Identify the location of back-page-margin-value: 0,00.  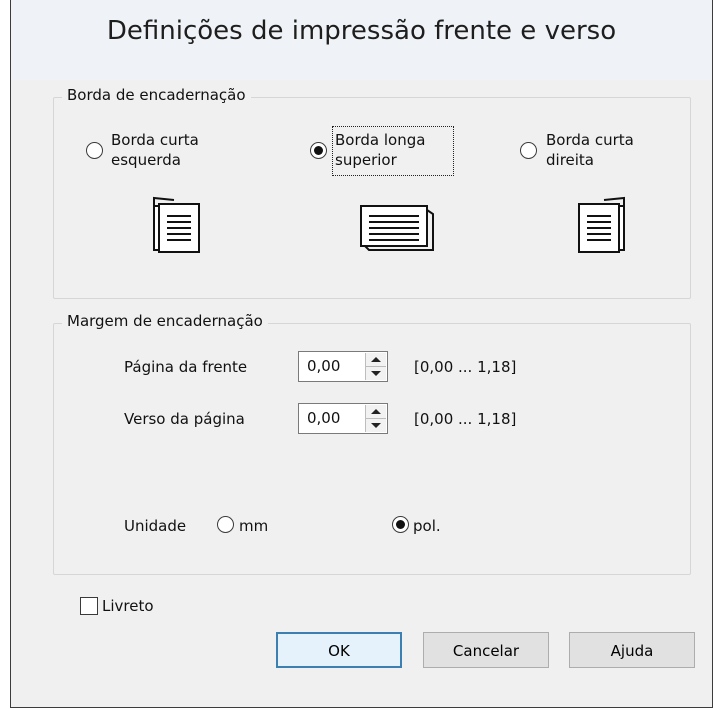
(323, 418).